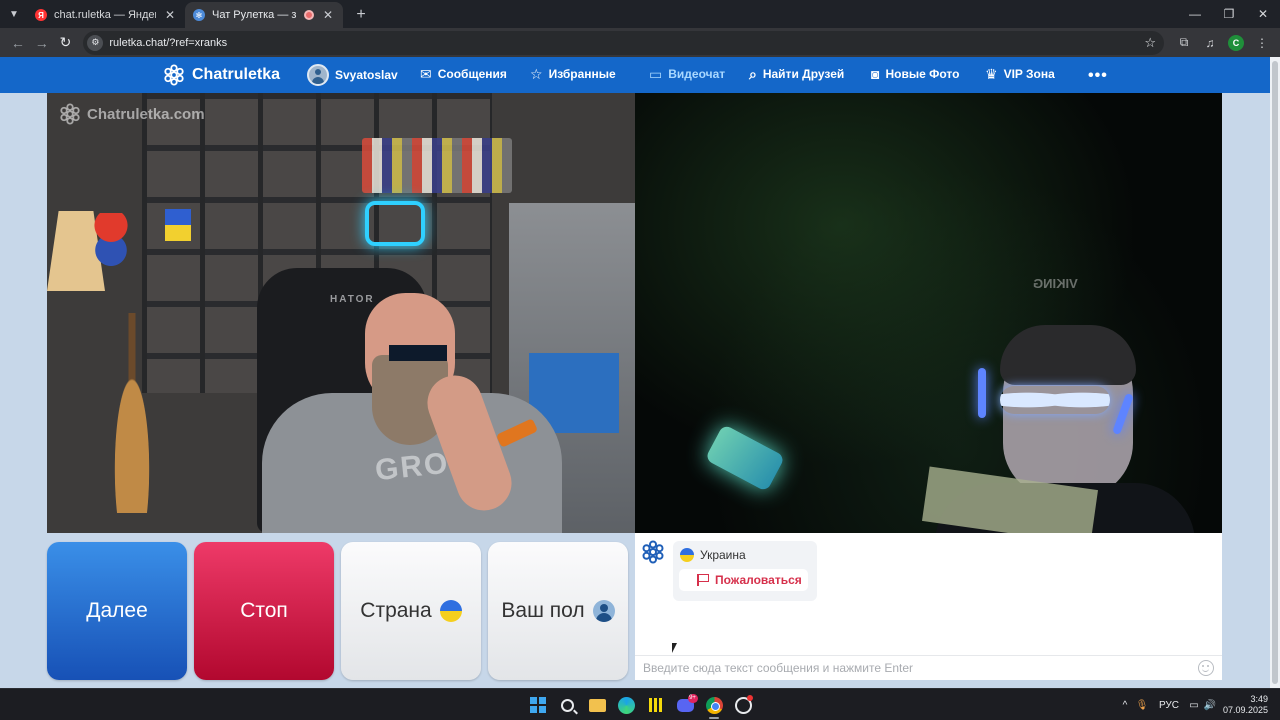  I want to click on search-icon, so click(567, 705).